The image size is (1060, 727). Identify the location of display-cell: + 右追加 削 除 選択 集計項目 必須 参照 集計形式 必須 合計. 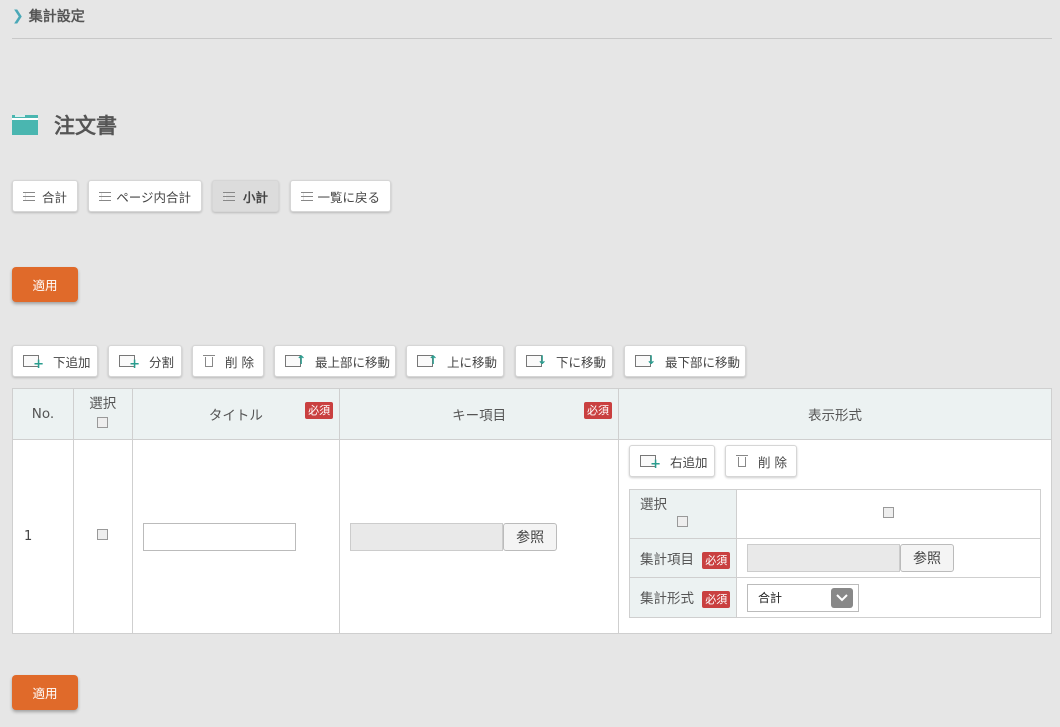
(835, 536).